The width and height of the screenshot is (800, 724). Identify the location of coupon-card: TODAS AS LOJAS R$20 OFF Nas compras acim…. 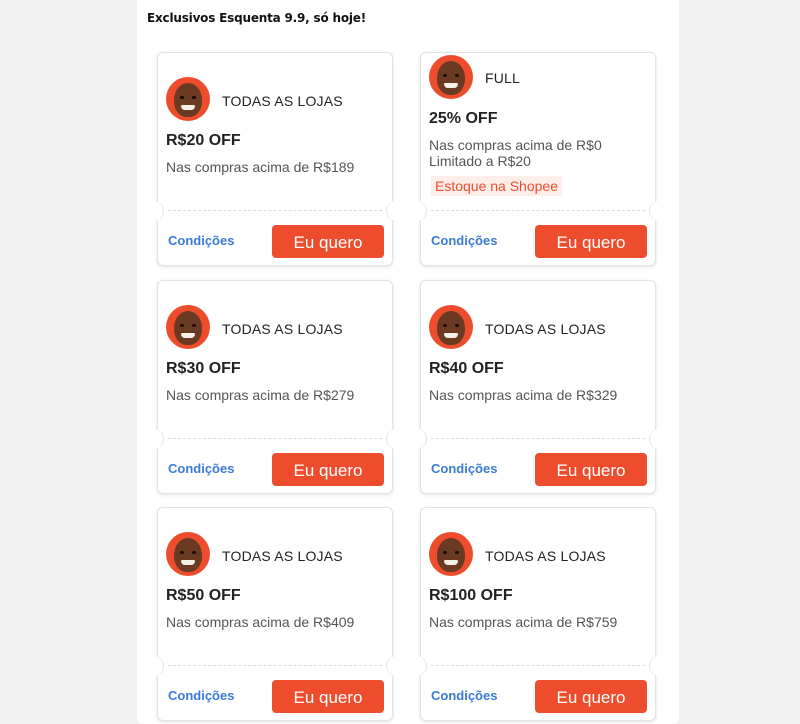
(275, 159).